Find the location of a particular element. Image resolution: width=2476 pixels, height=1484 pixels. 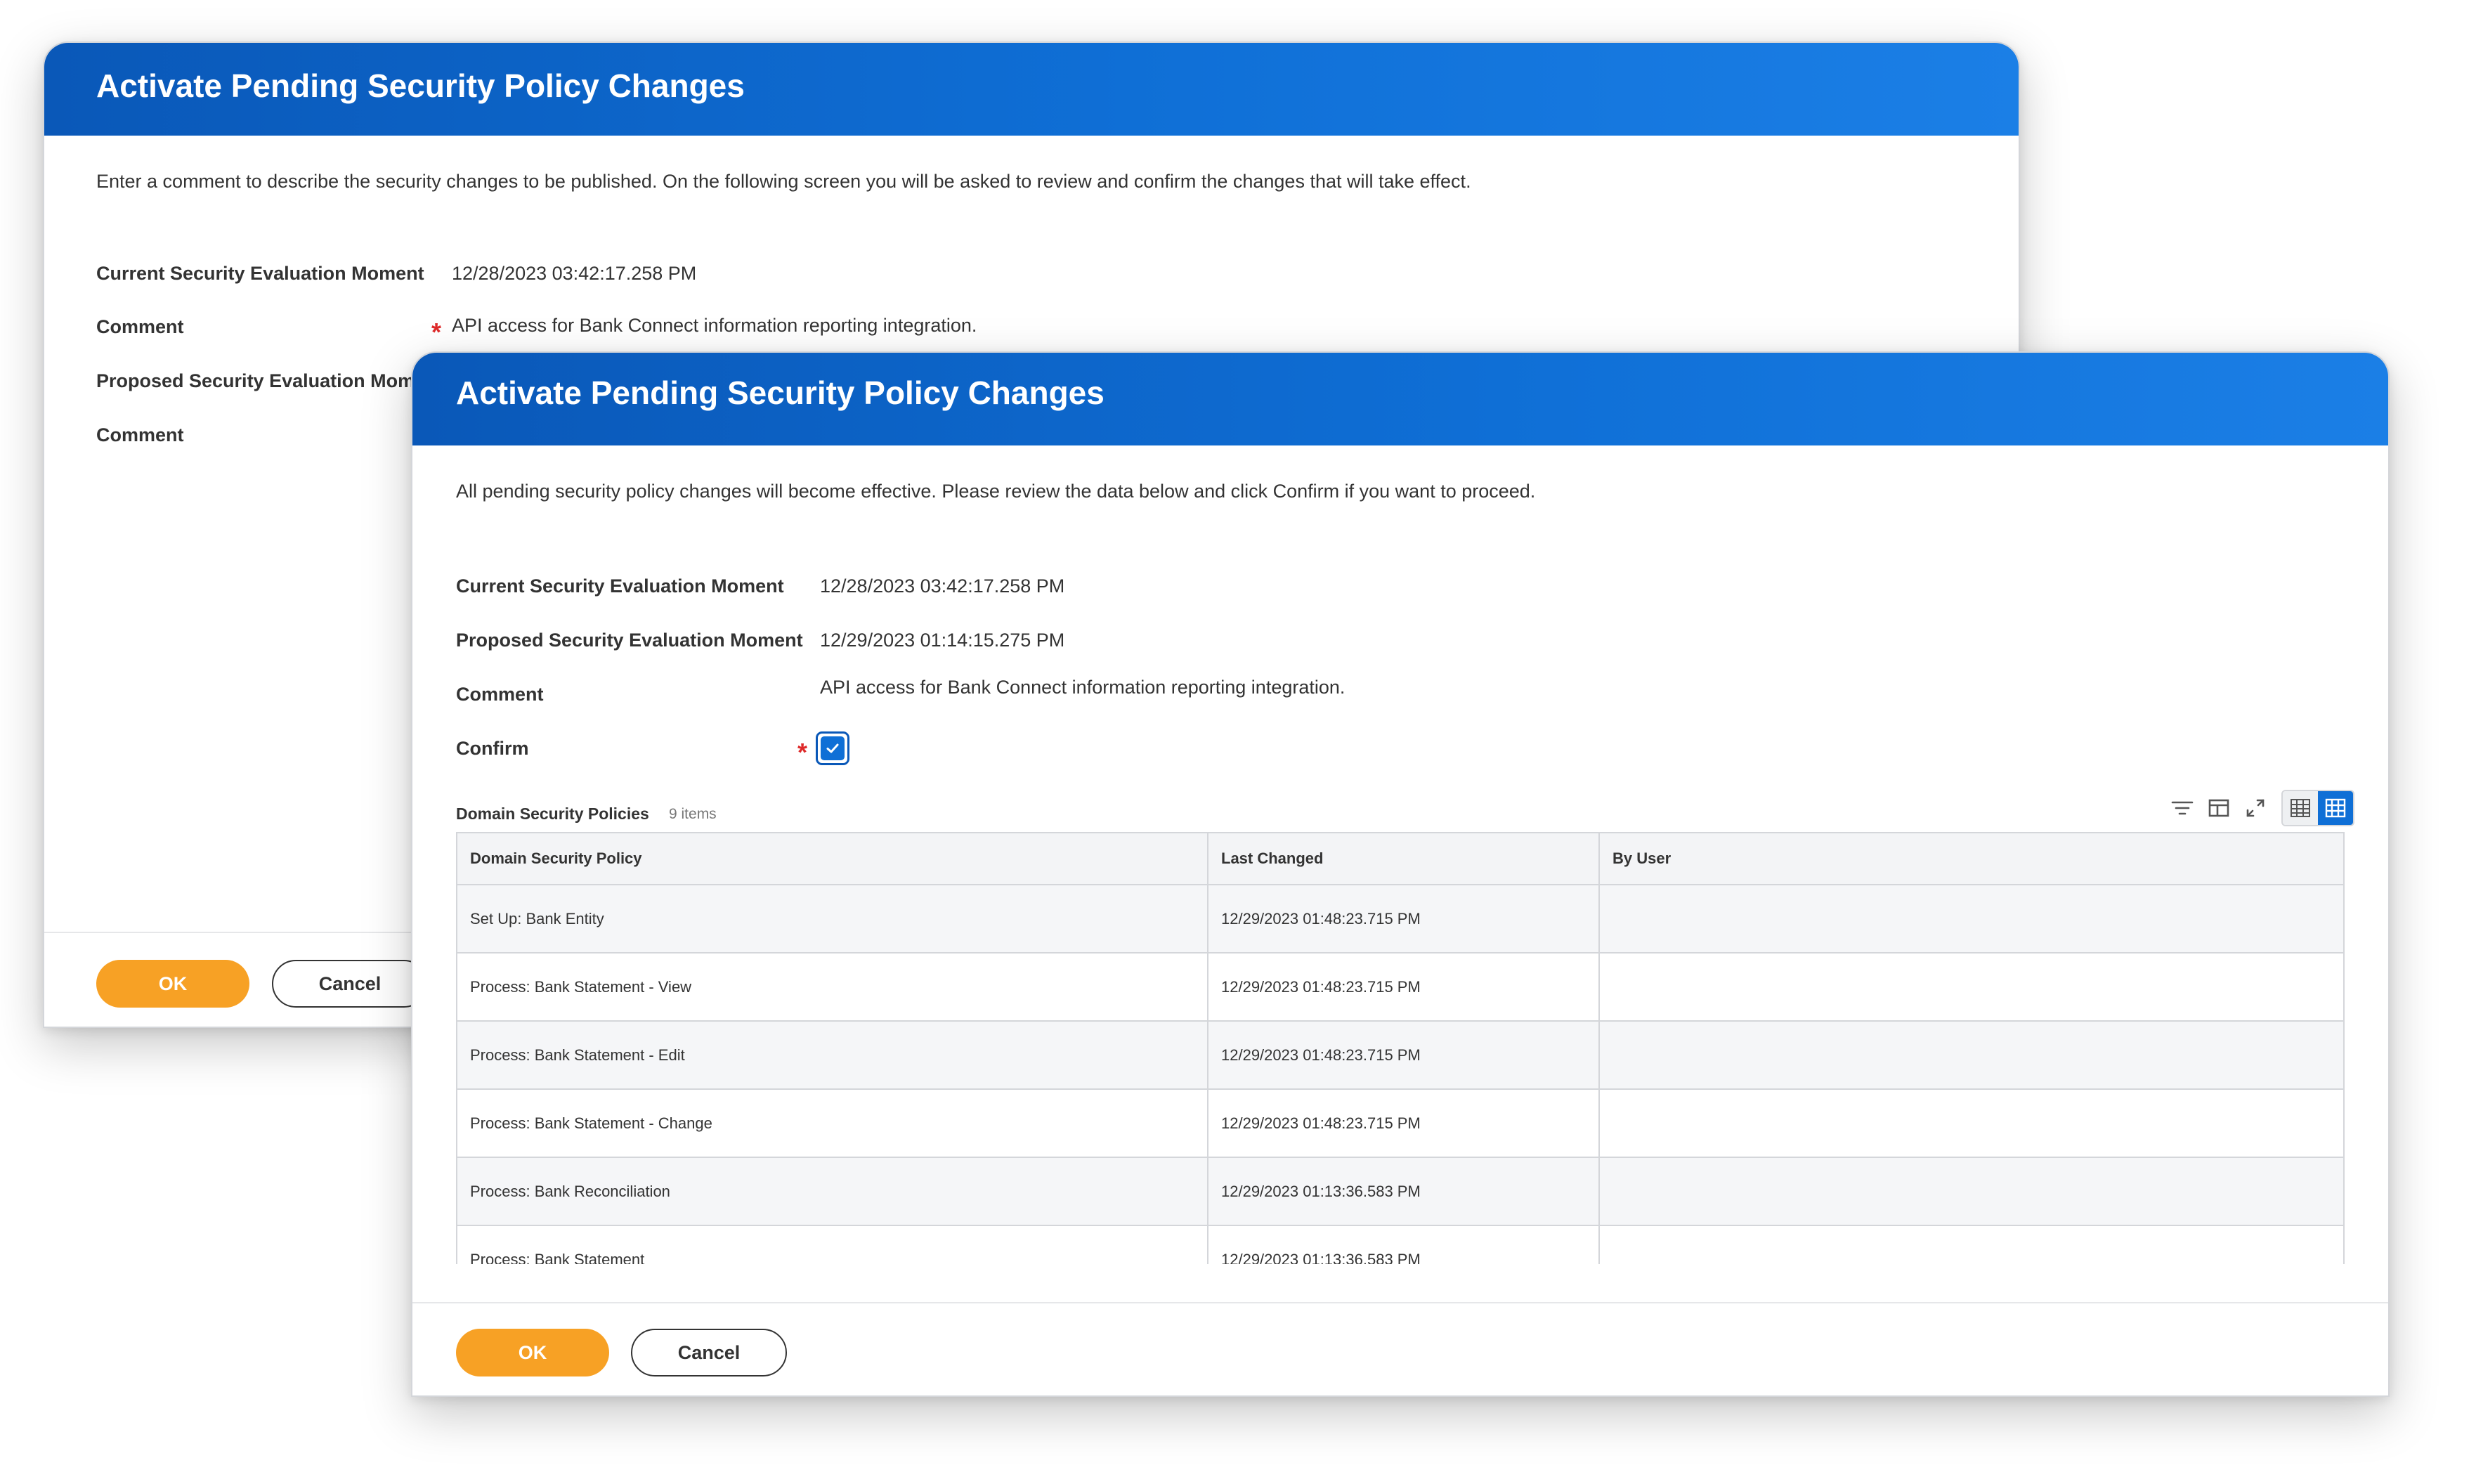

table-view-icon is located at coordinates (2300, 808).